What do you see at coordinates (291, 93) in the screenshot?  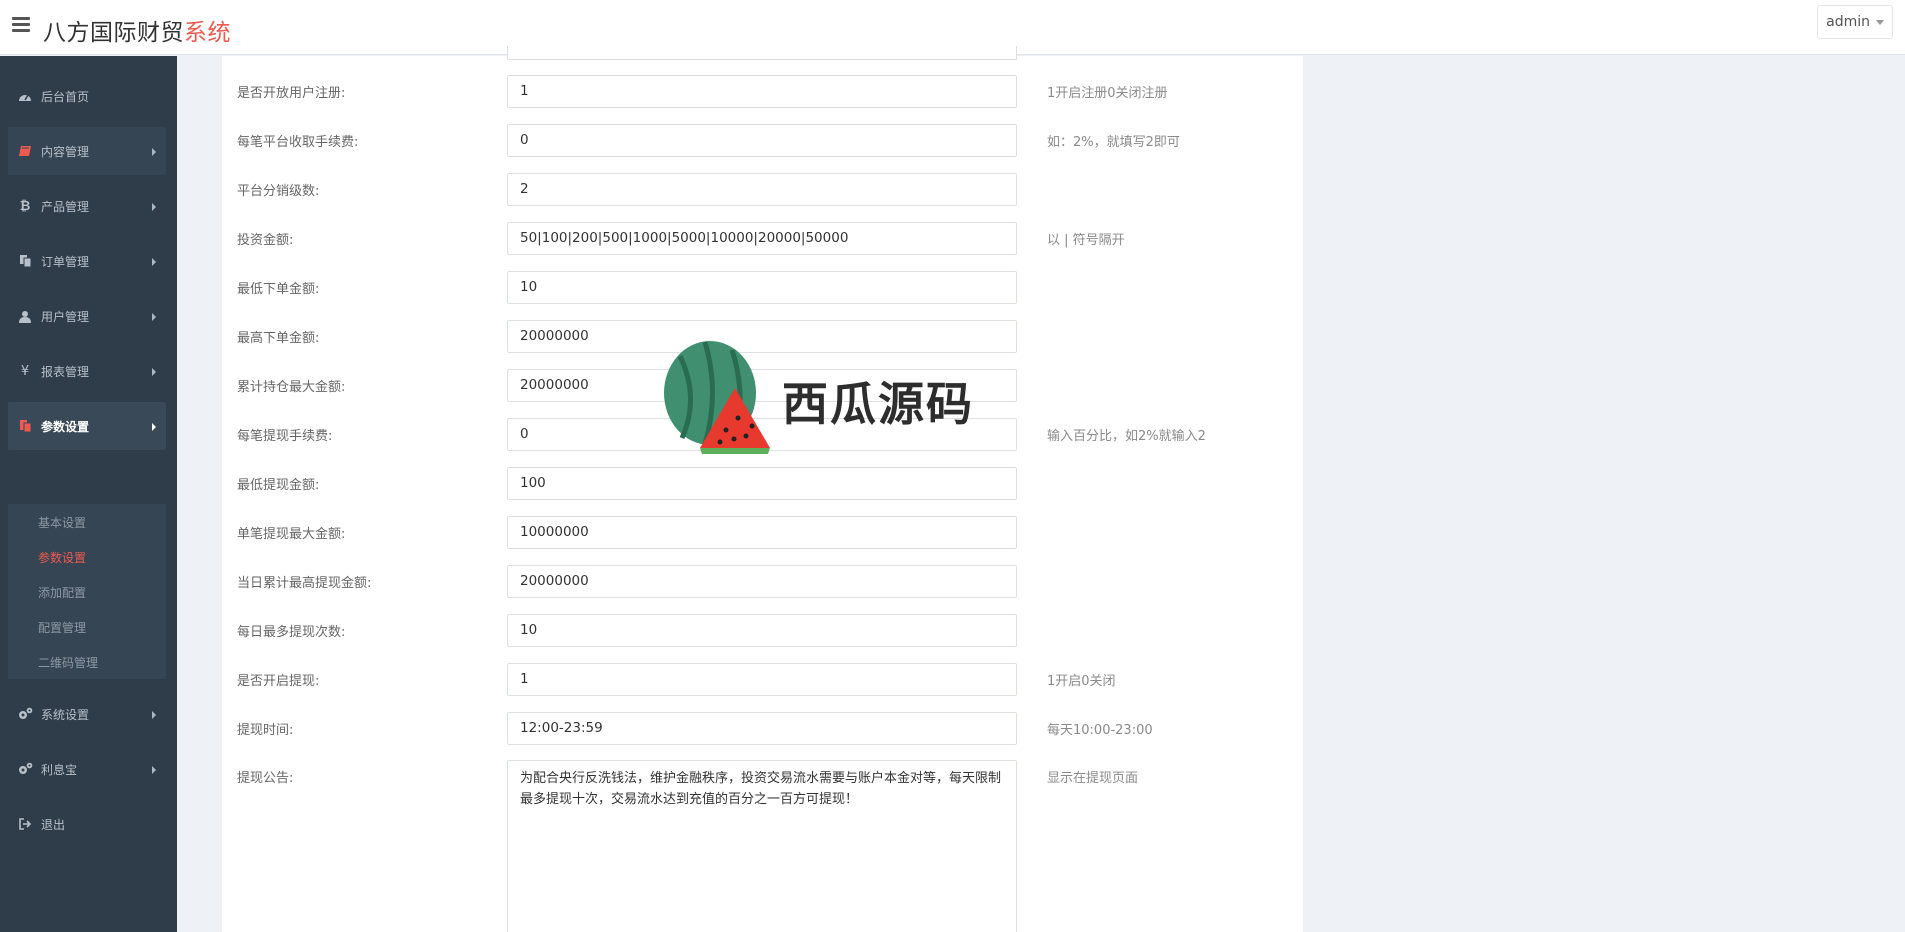 I see `field-label: 是否开放用户注册:` at bounding box center [291, 93].